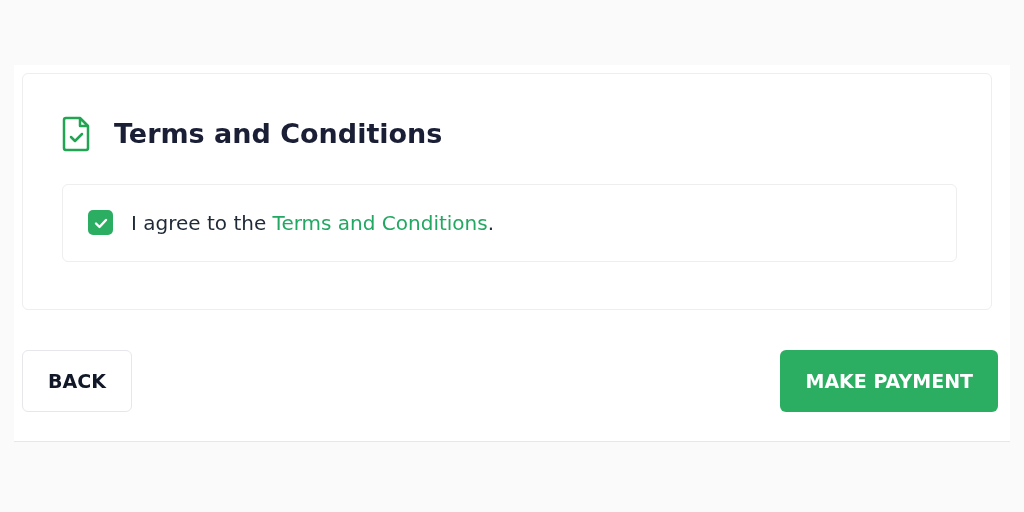  What do you see at coordinates (380, 222) in the screenshot?
I see `terms-link: Terms and Conditions` at bounding box center [380, 222].